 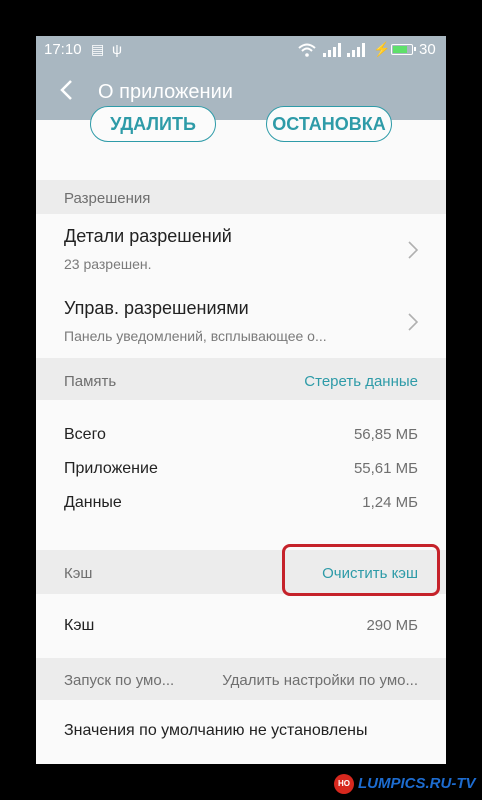 I want to click on page-title: О приложении, so click(x=165, y=92).